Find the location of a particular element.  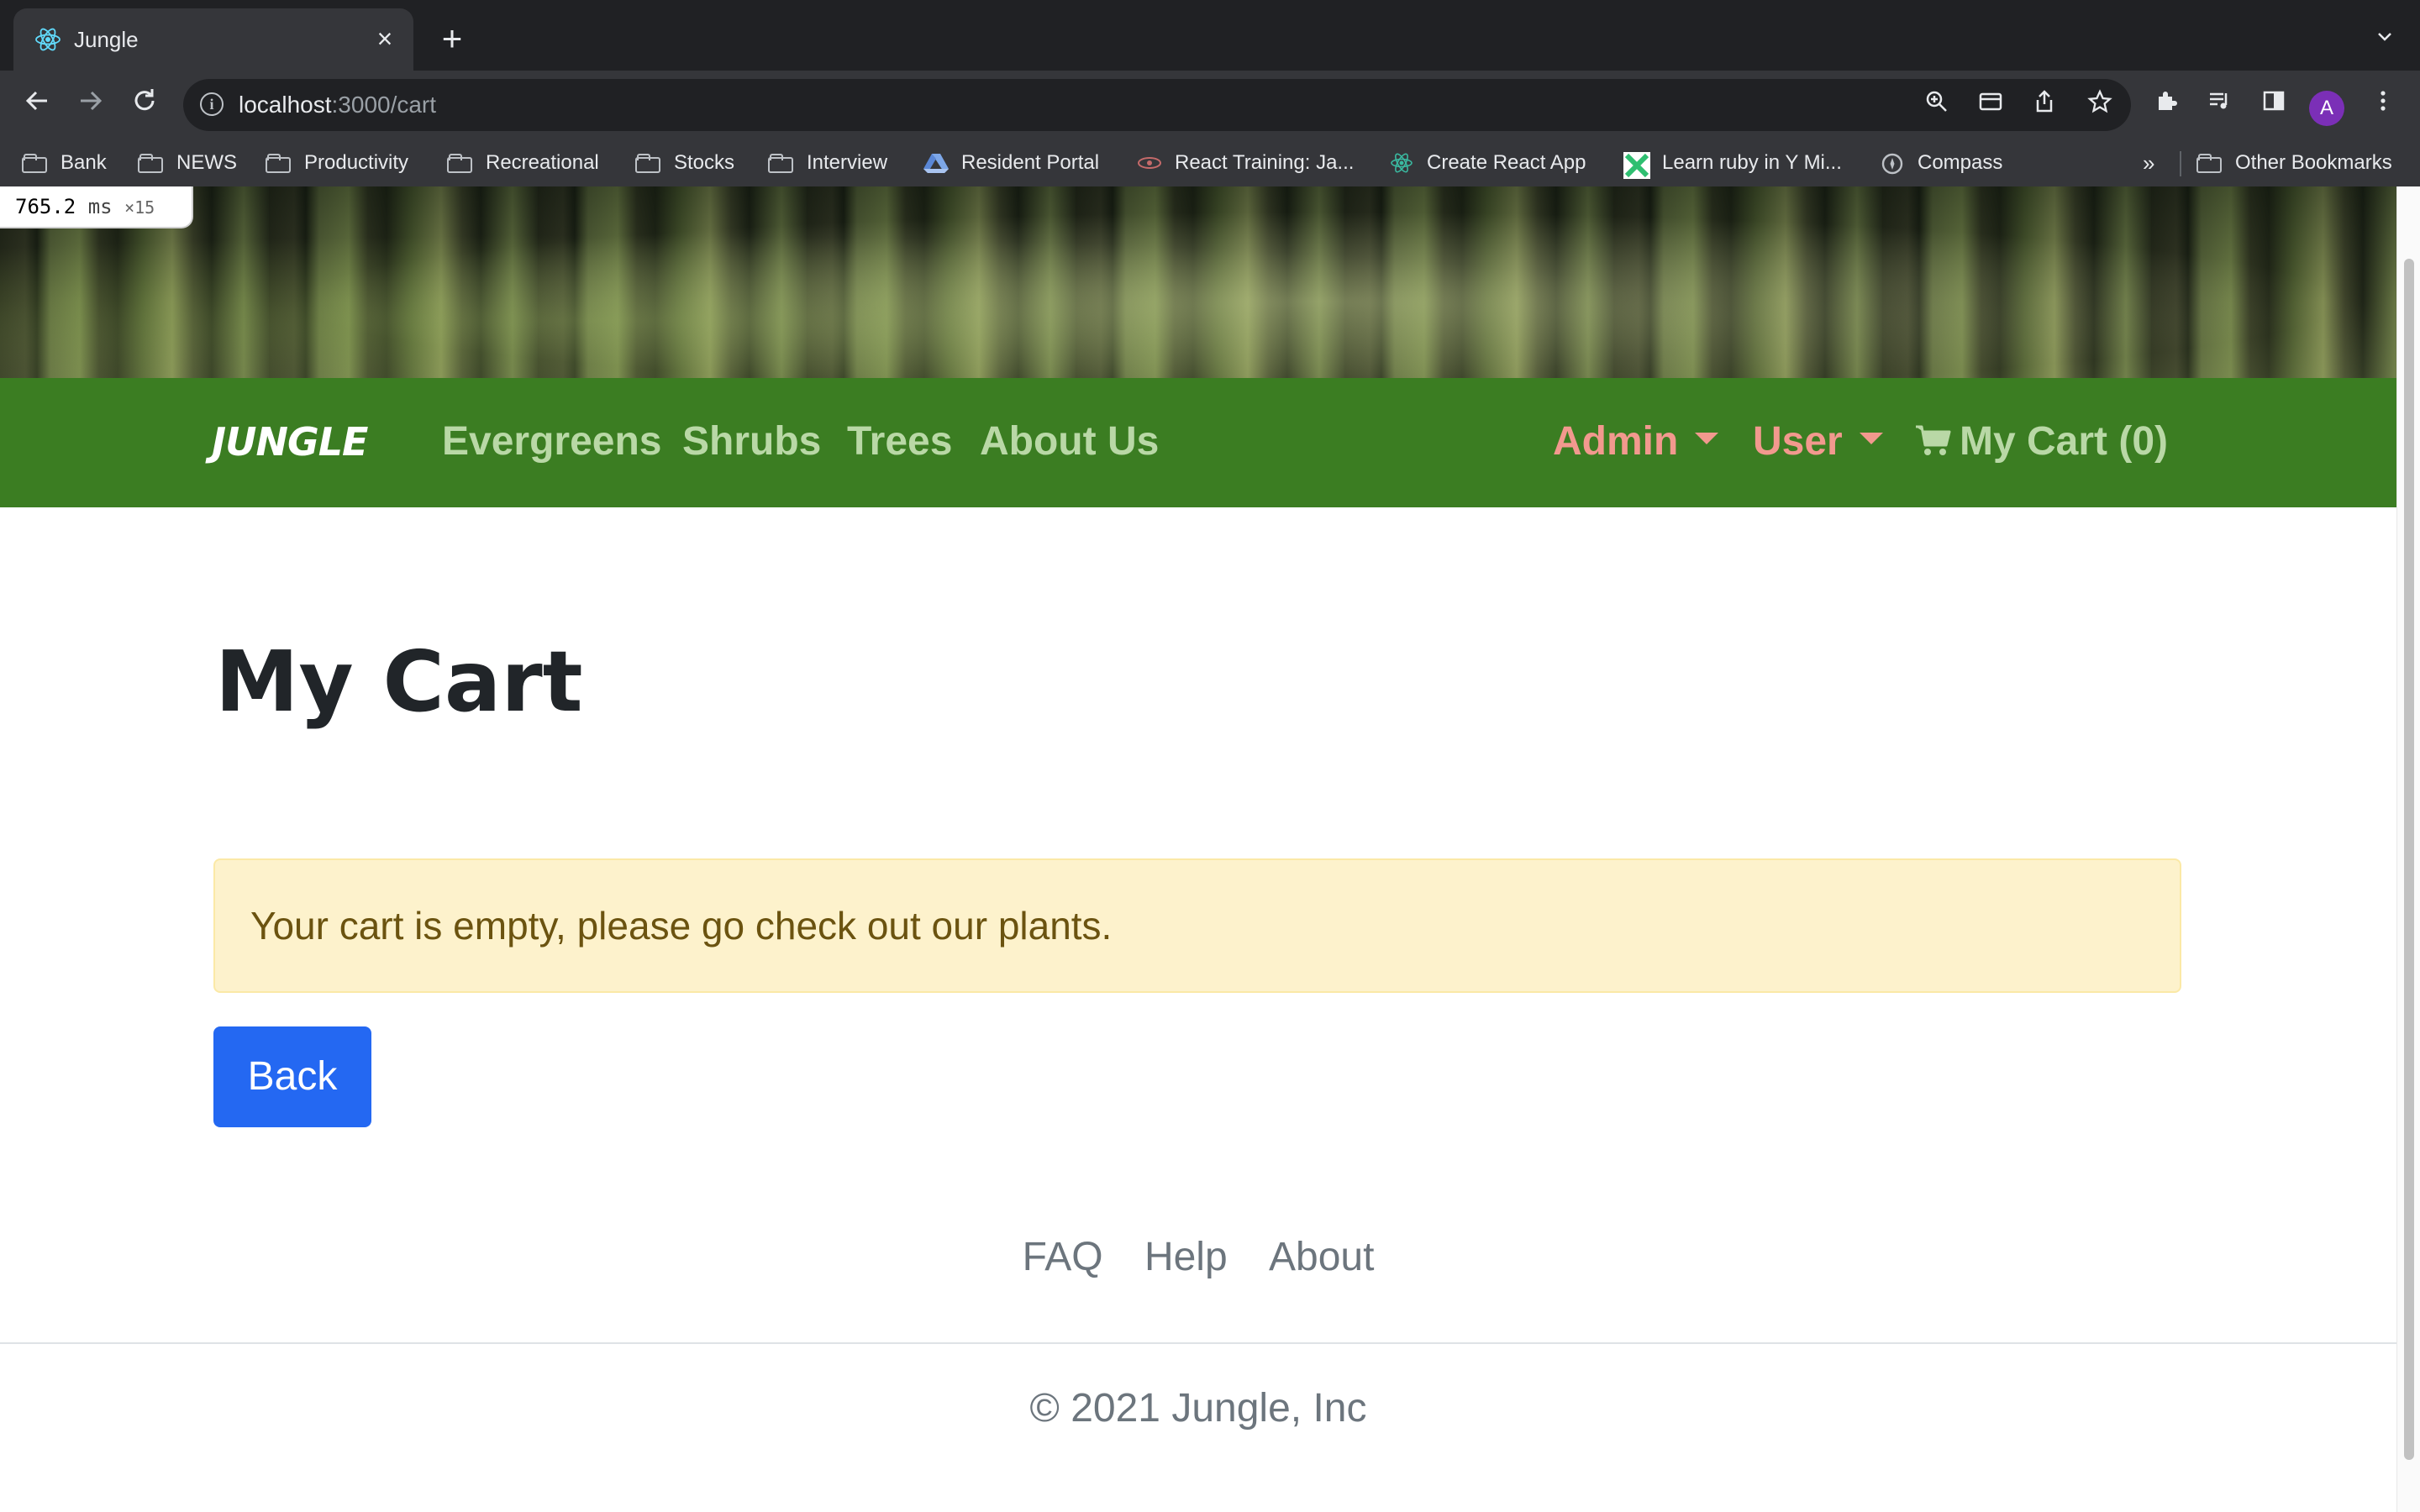

bookmark-interview: Interview is located at coordinates (827, 163).